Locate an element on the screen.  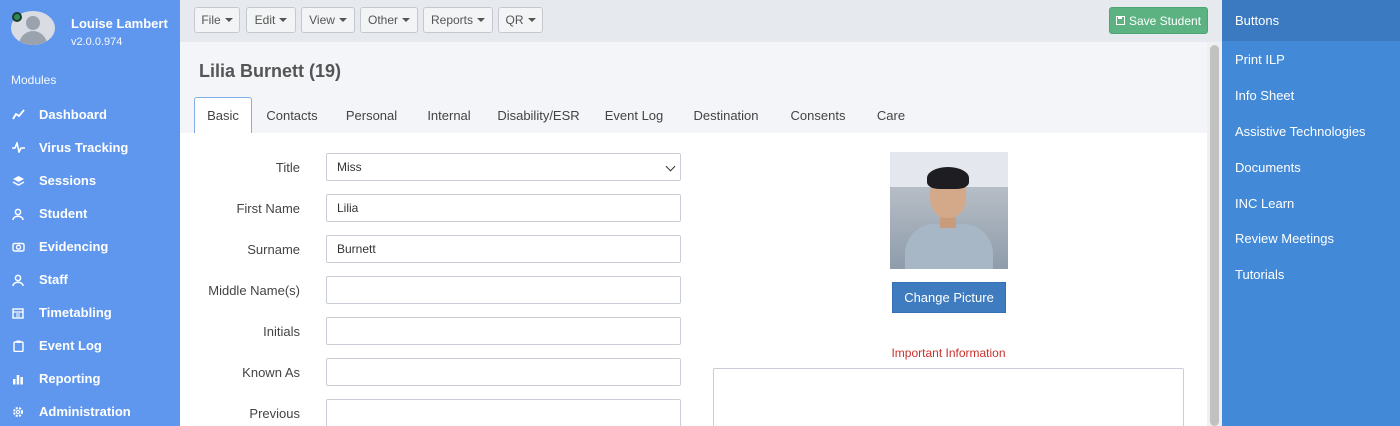
tab-disability-esr: Disability/ESR is located at coordinates (538, 115).